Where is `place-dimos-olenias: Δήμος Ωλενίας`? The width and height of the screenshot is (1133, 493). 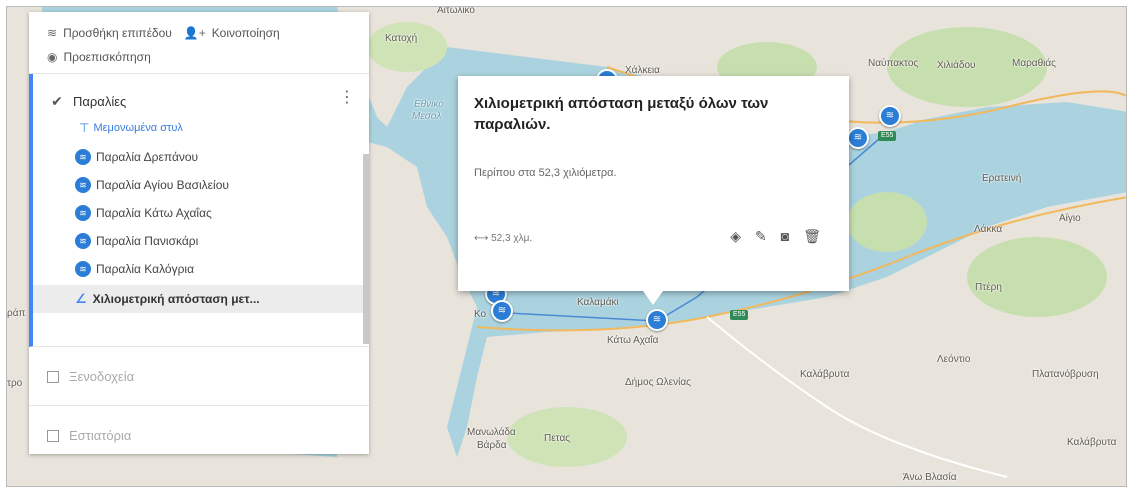
place-dimos-olenias: Δήμος Ωλενίας is located at coordinates (658, 382).